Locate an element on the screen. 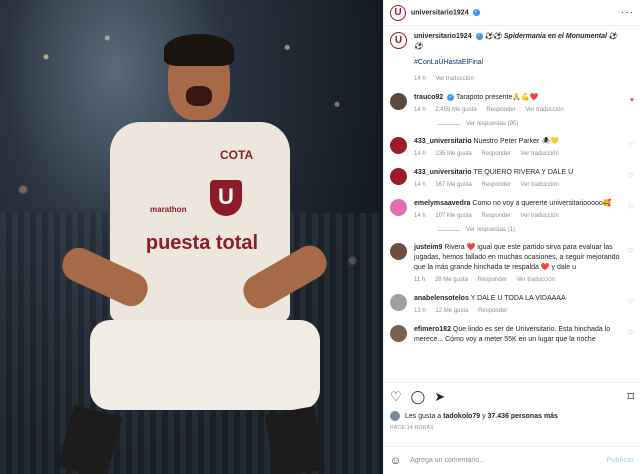  add-comment-bar: ☺ Agrega un comentario... Publicar is located at coordinates (512, 460).